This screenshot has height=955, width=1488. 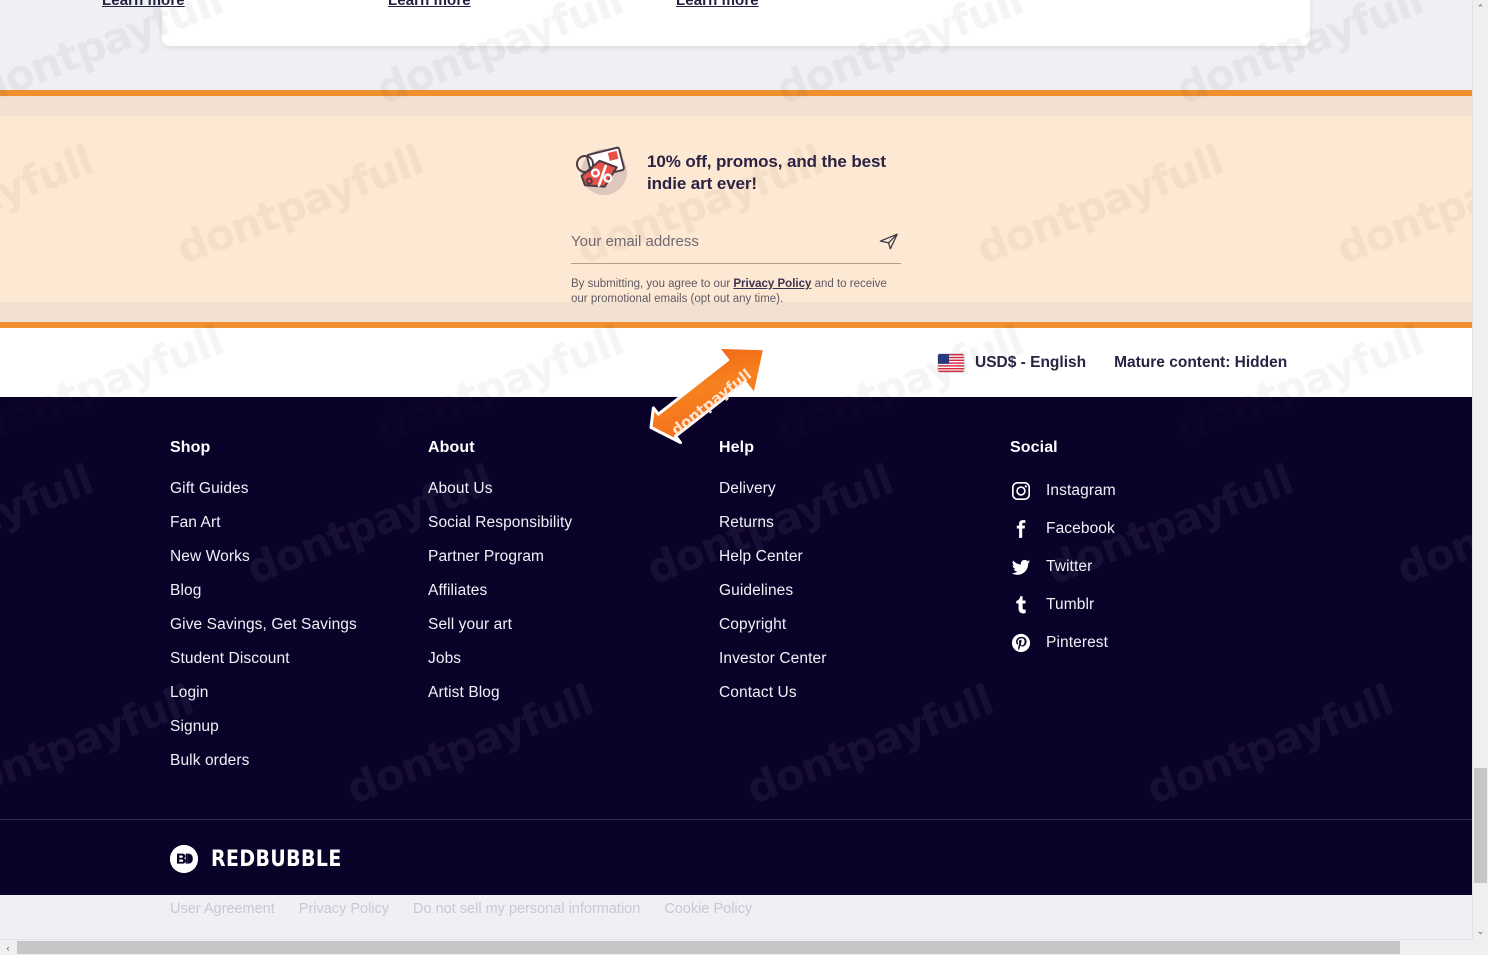 What do you see at coordinates (526, 909) in the screenshot?
I see `legal-link-do-not-sell: Do not sell my personal information` at bounding box center [526, 909].